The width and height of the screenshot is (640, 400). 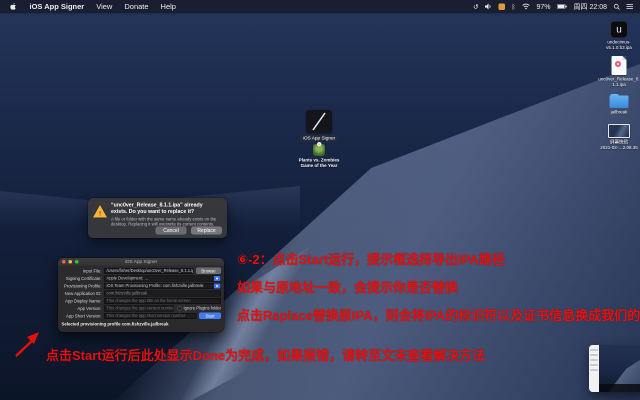 What do you see at coordinates (100, 211) in the screenshot?
I see `warning-icon: !` at bounding box center [100, 211].